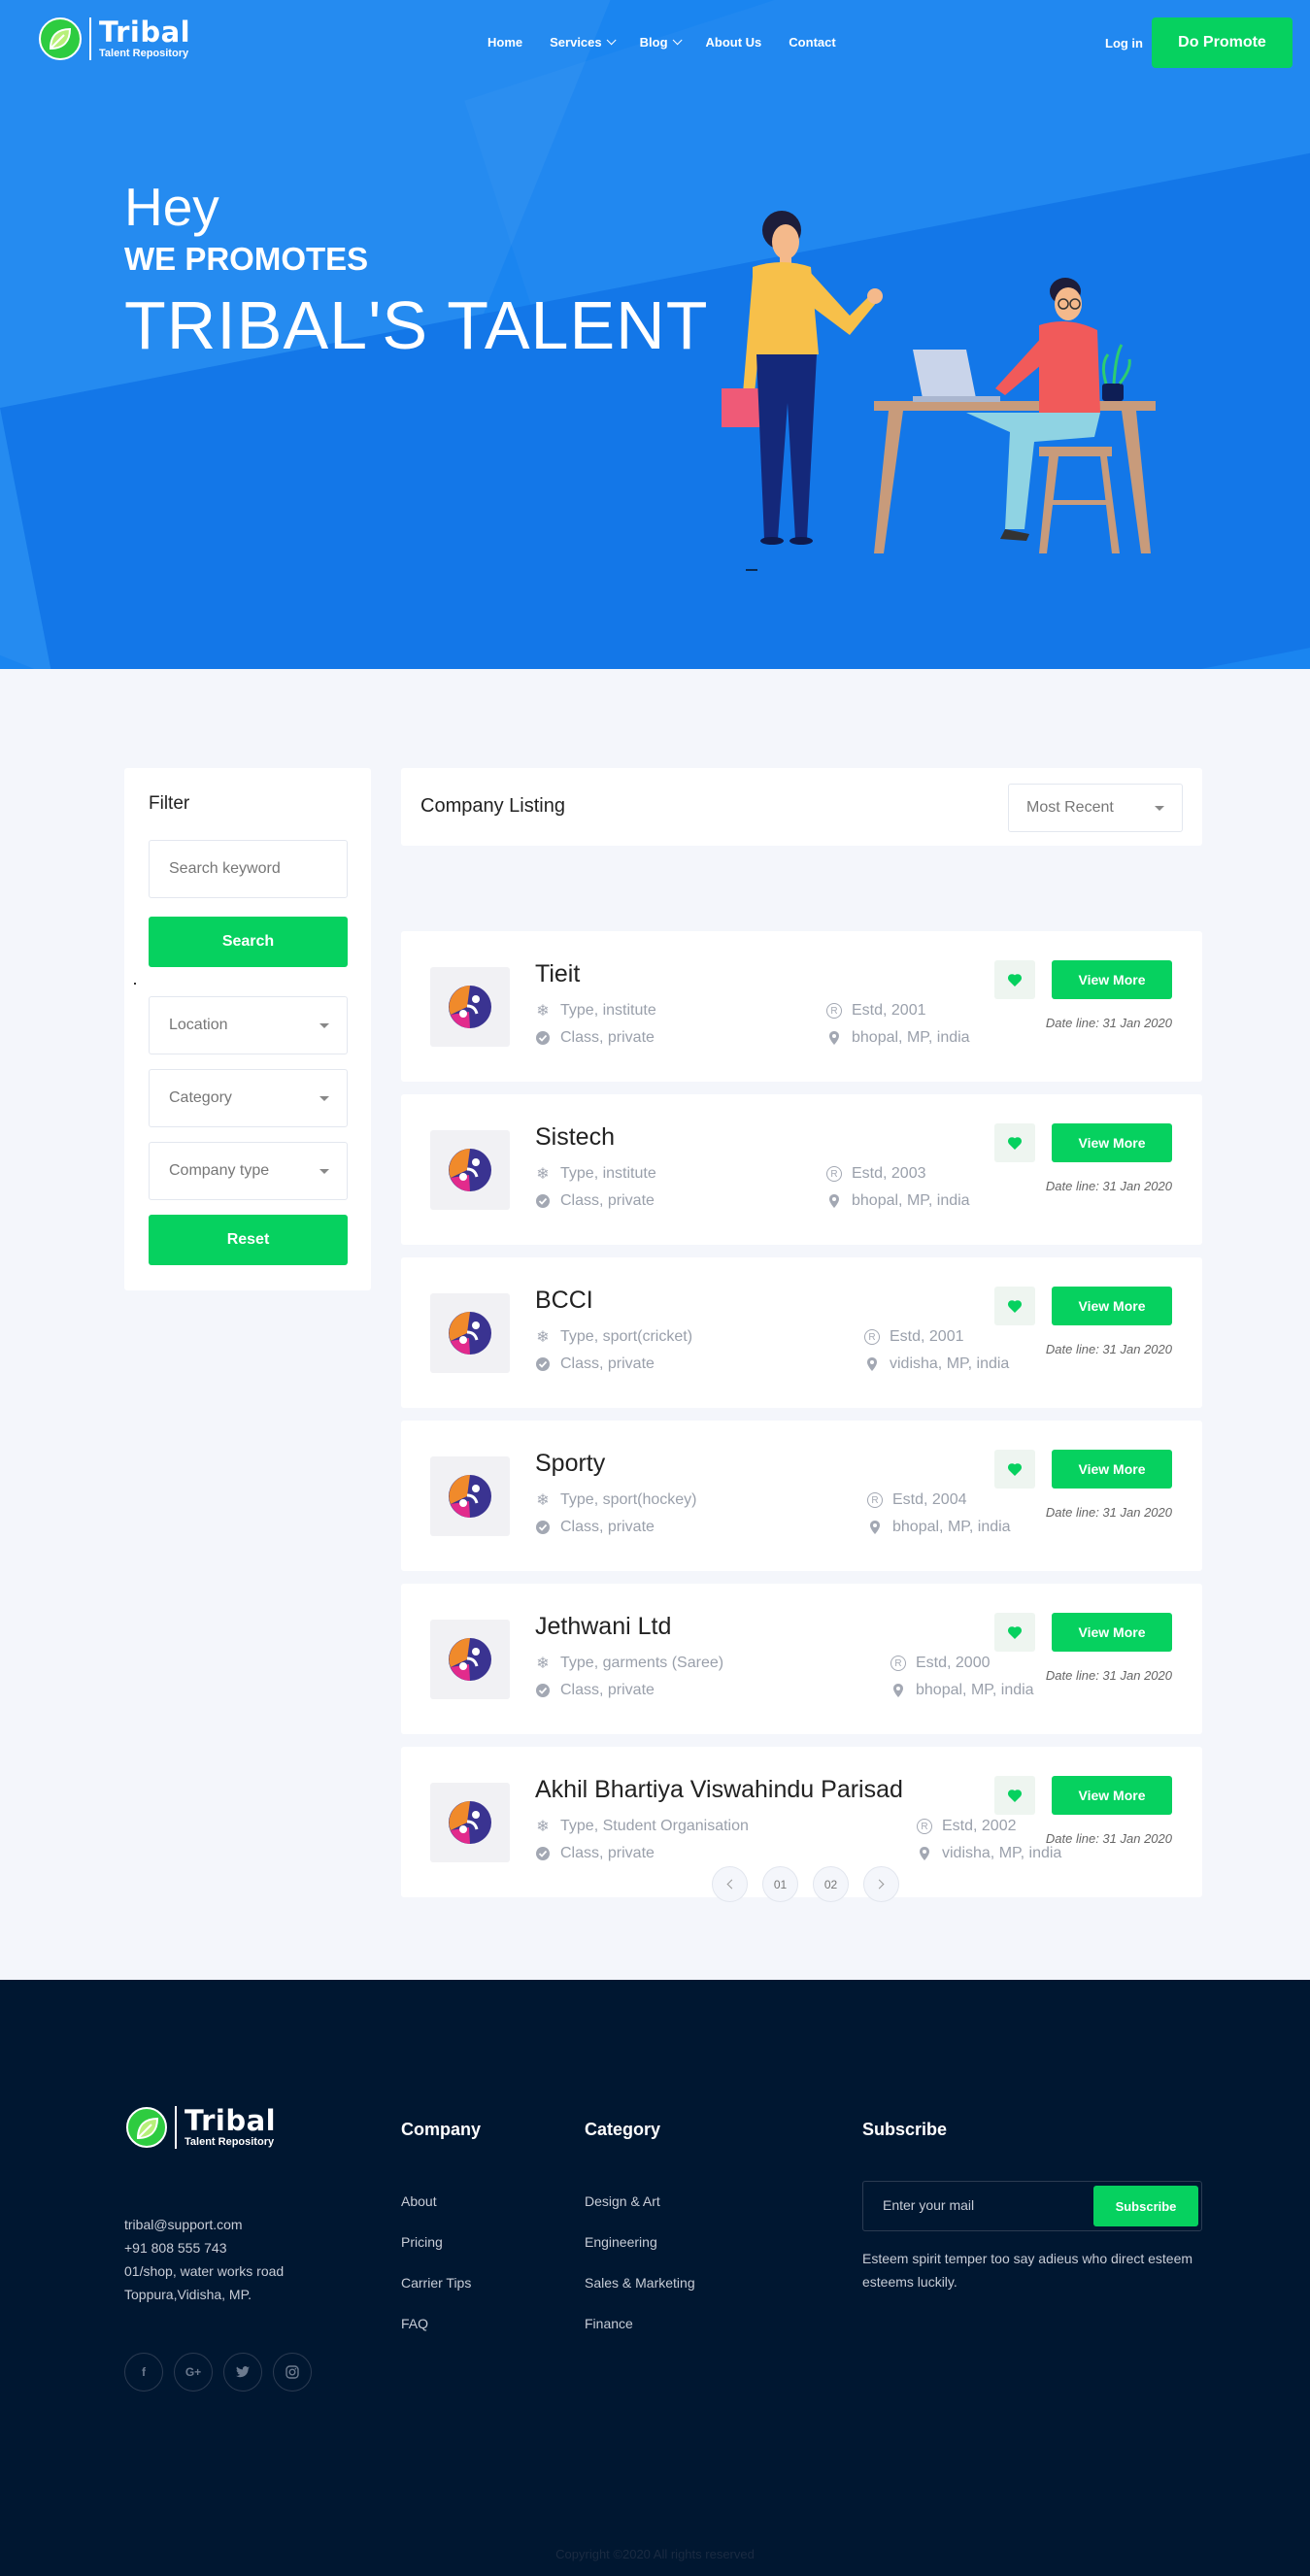 Image resolution: width=1310 pixels, height=2576 pixels. What do you see at coordinates (90, 38) in the screenshot?
I see `logo-divider` at bounding box center [90, 38].